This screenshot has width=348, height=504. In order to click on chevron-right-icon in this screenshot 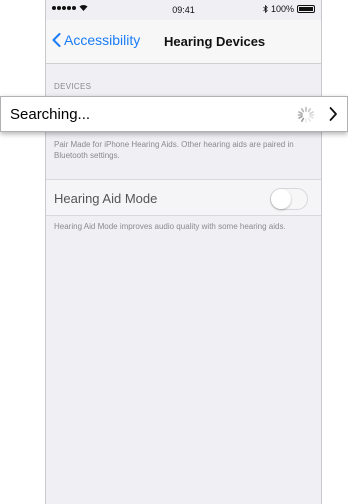, I will do `click(333, 114)`.